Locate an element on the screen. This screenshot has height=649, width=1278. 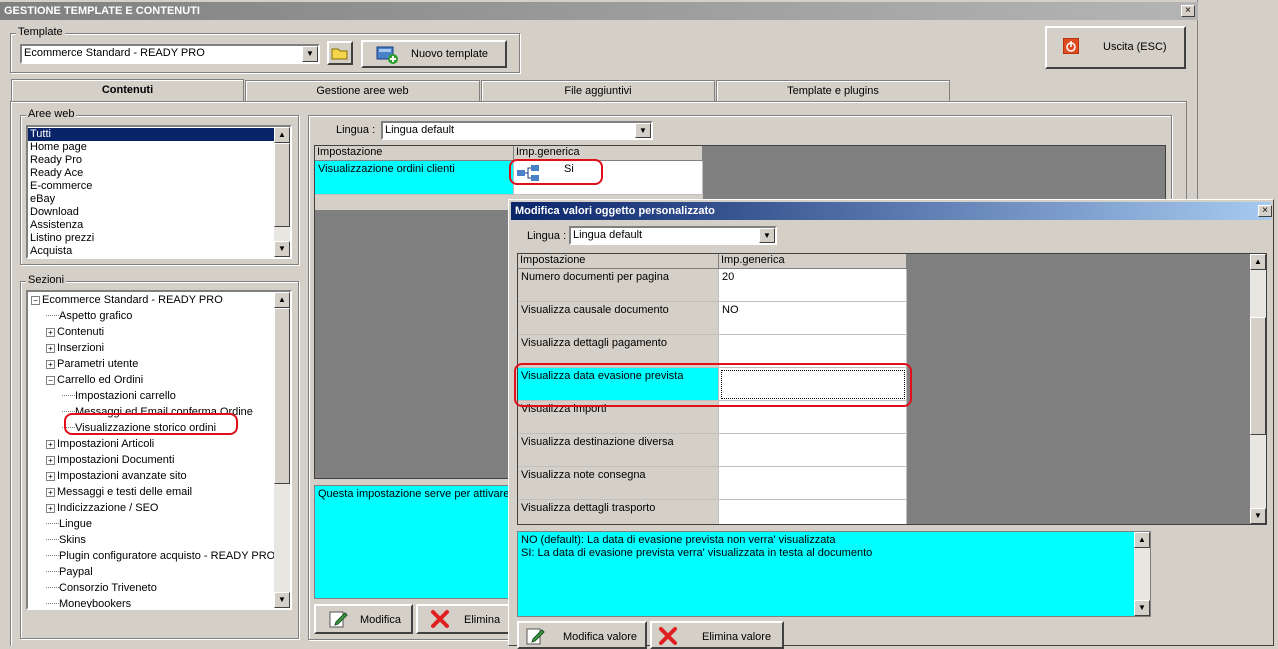
highlight-storico-ordini is located at coordinates (151, 424).